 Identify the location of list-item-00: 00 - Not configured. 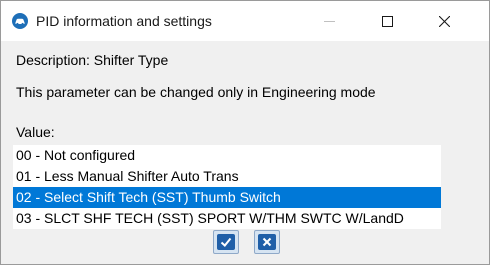
(227, 155).